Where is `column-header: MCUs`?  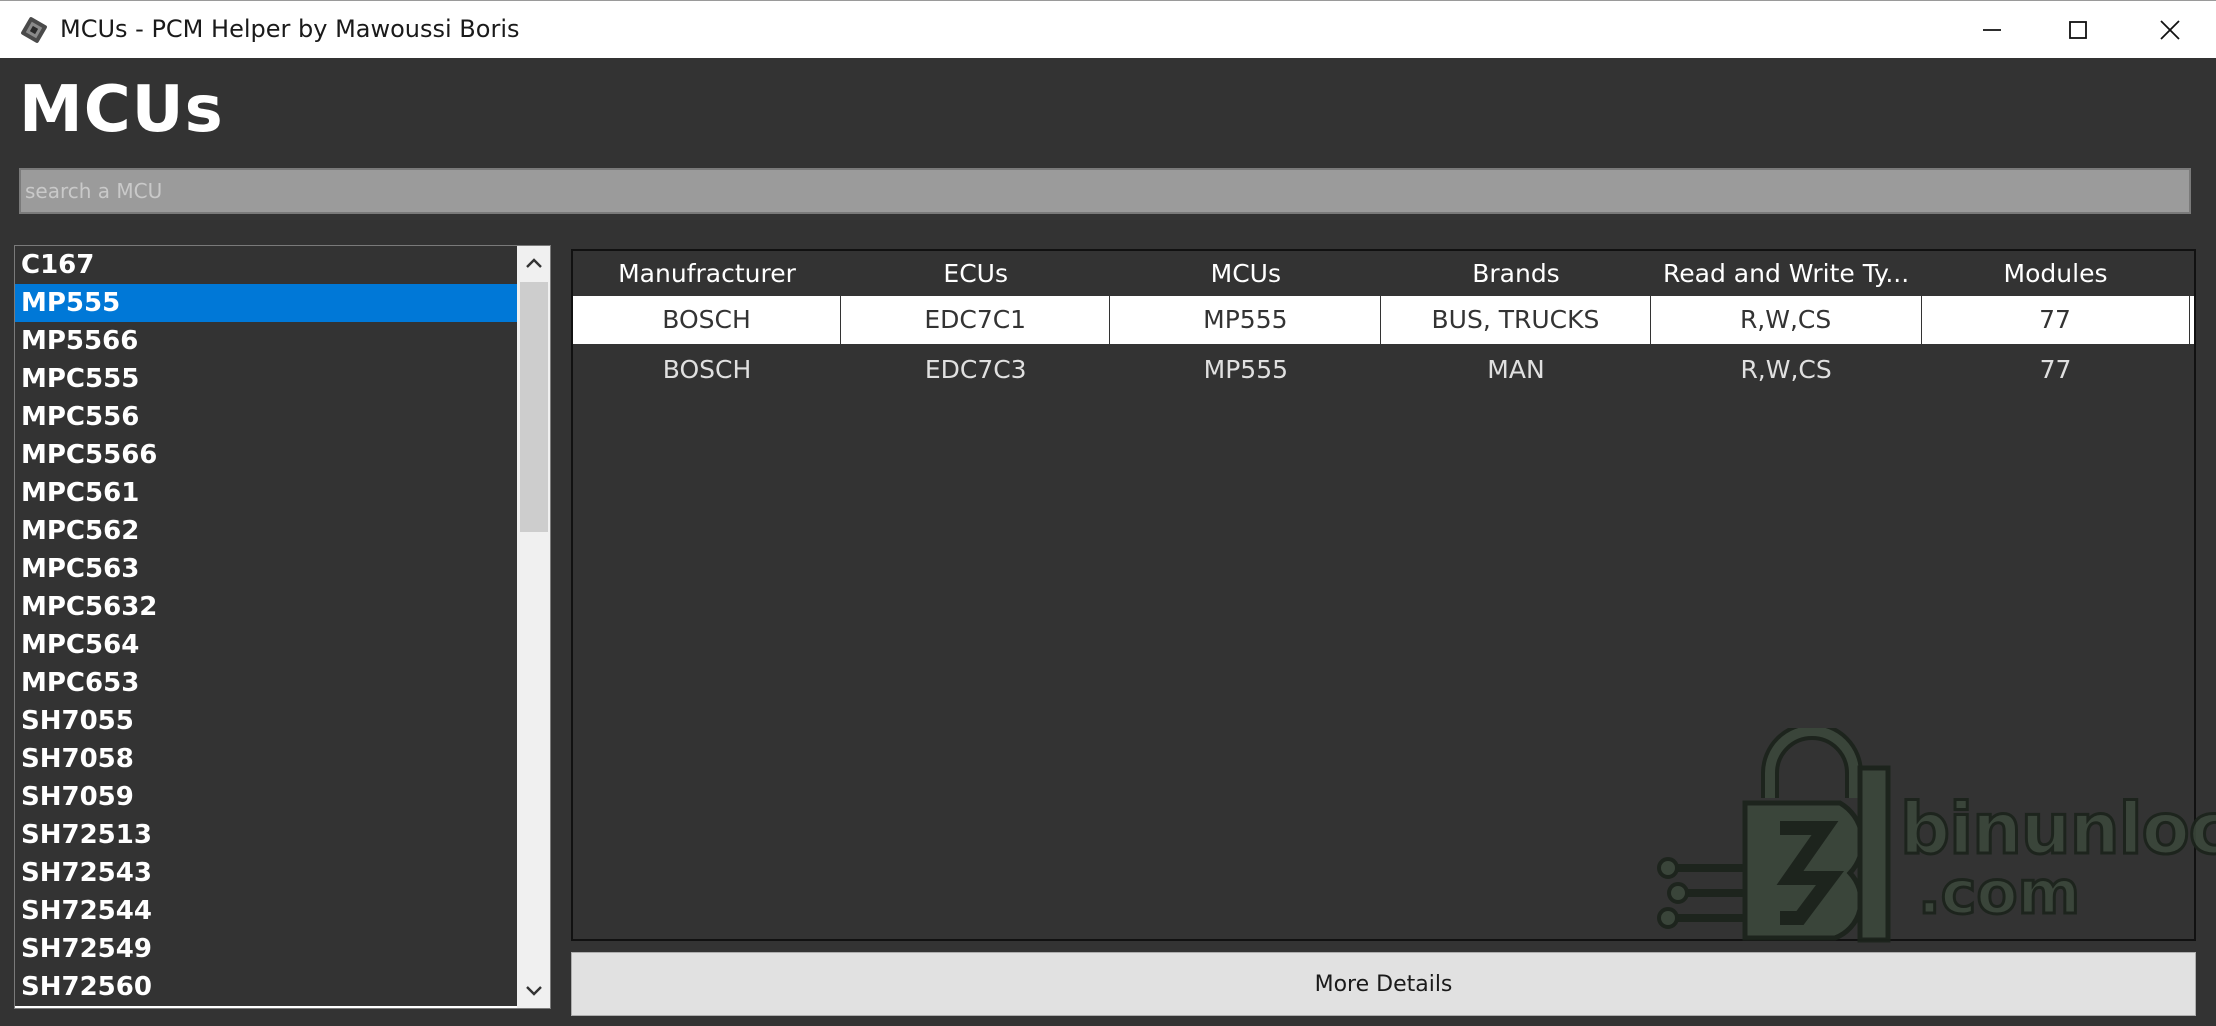
column-header: MCUs is located at coordinates (1245, 274).